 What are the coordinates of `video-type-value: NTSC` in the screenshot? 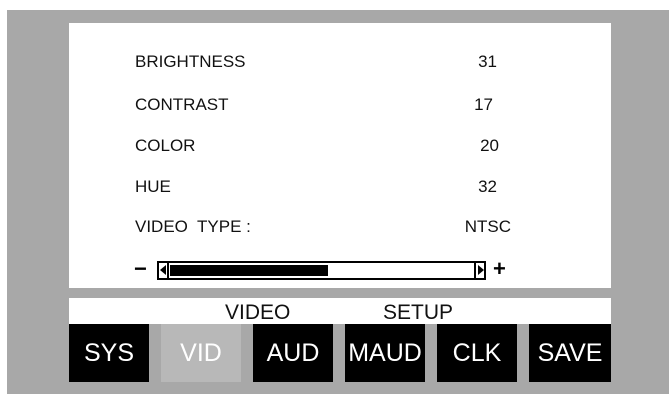 It's located at (471, 227).